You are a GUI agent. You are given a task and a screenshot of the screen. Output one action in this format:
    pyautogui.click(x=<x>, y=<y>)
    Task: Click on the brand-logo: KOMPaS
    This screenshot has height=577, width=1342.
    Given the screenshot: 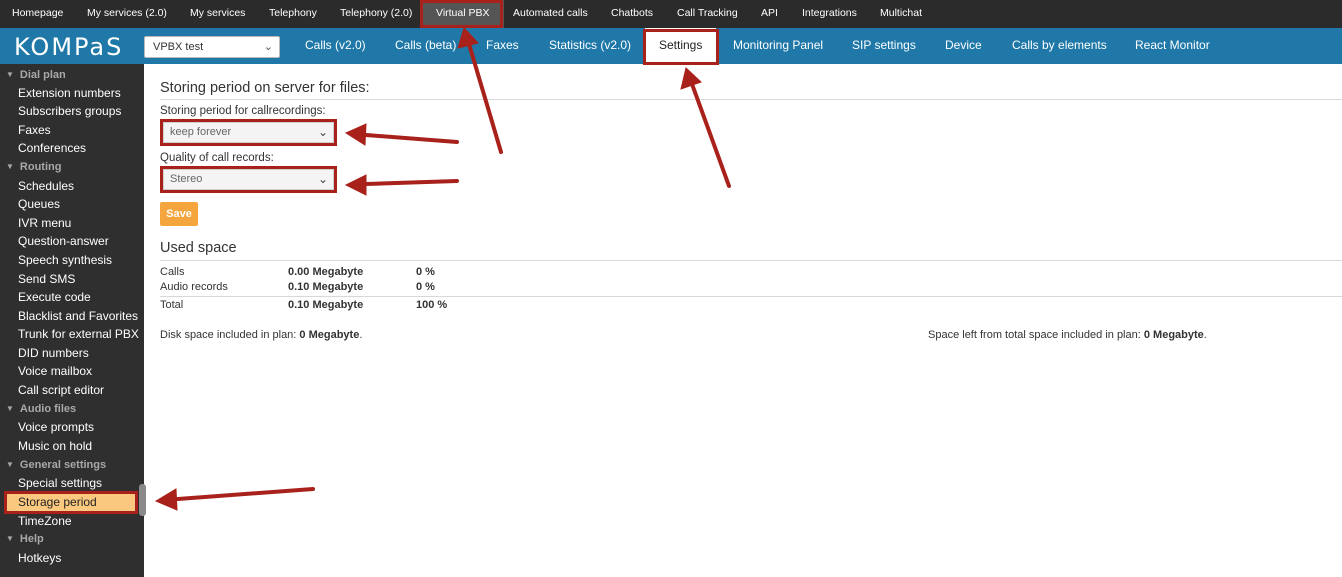 What is the action you would take?
    pyautogui.click(x=68, y=47)
    